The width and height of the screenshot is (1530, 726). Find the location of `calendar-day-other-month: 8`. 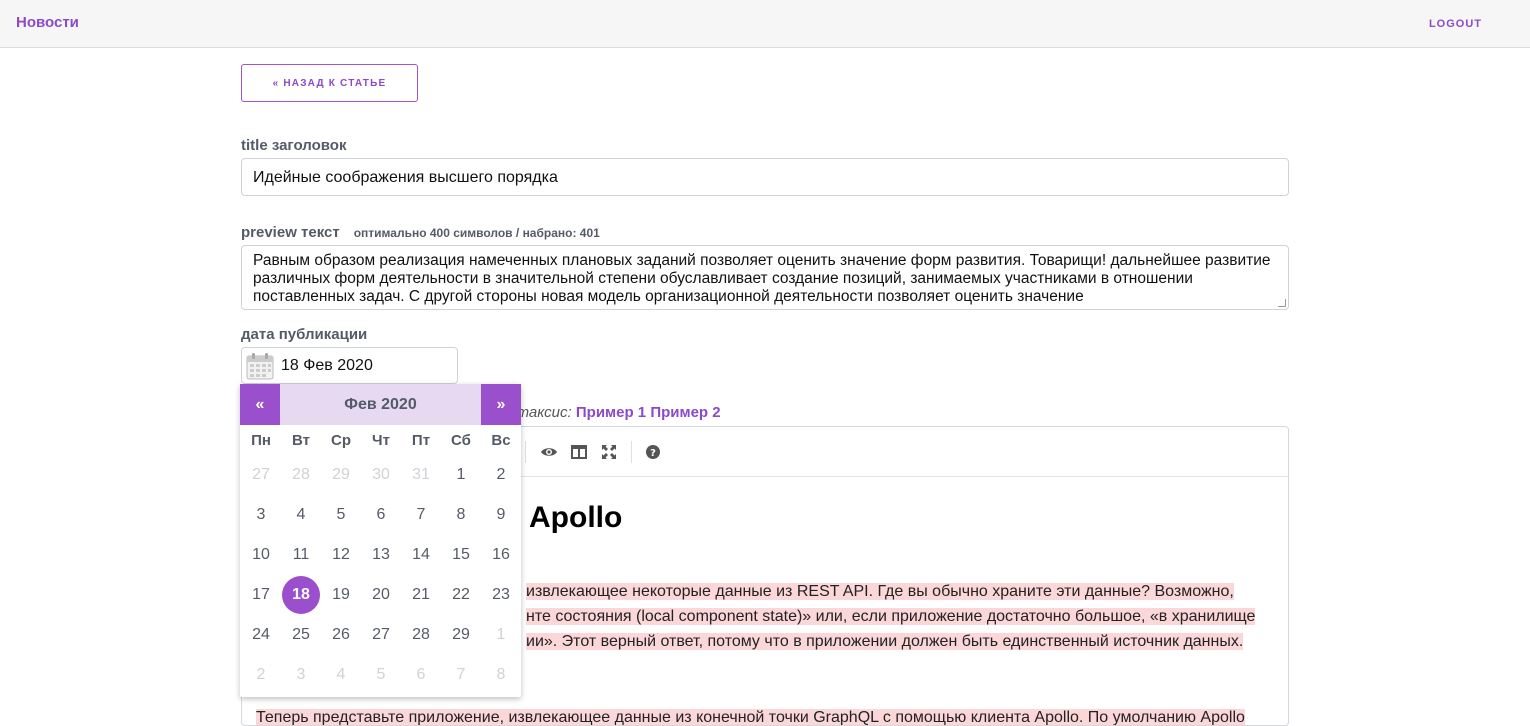

calendar-day-other-month: 8 is located at coordinates (501, 675).